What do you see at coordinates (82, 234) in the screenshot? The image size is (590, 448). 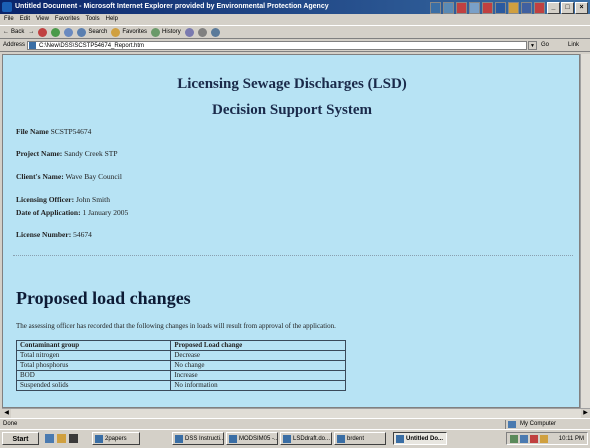 I see `field-value: 54674` at bounding box center [82, 234].